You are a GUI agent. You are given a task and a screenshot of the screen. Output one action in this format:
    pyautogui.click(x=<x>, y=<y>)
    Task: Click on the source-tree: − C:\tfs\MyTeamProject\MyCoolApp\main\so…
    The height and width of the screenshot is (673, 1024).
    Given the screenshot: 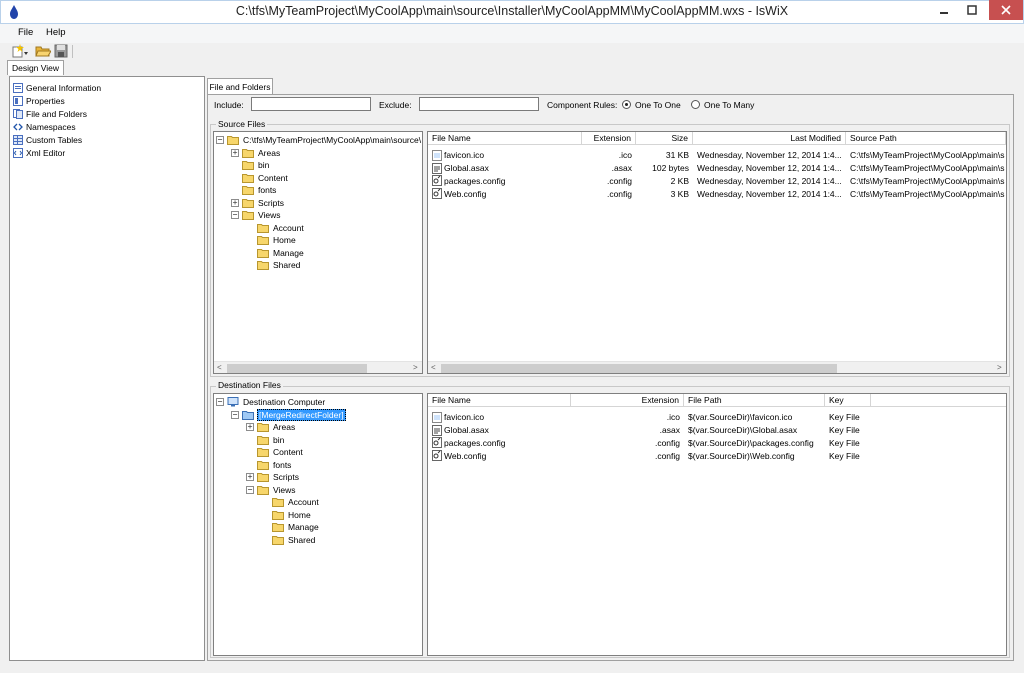 What is the action you would take?
    pyautogui.click(x=318, y=252)
    